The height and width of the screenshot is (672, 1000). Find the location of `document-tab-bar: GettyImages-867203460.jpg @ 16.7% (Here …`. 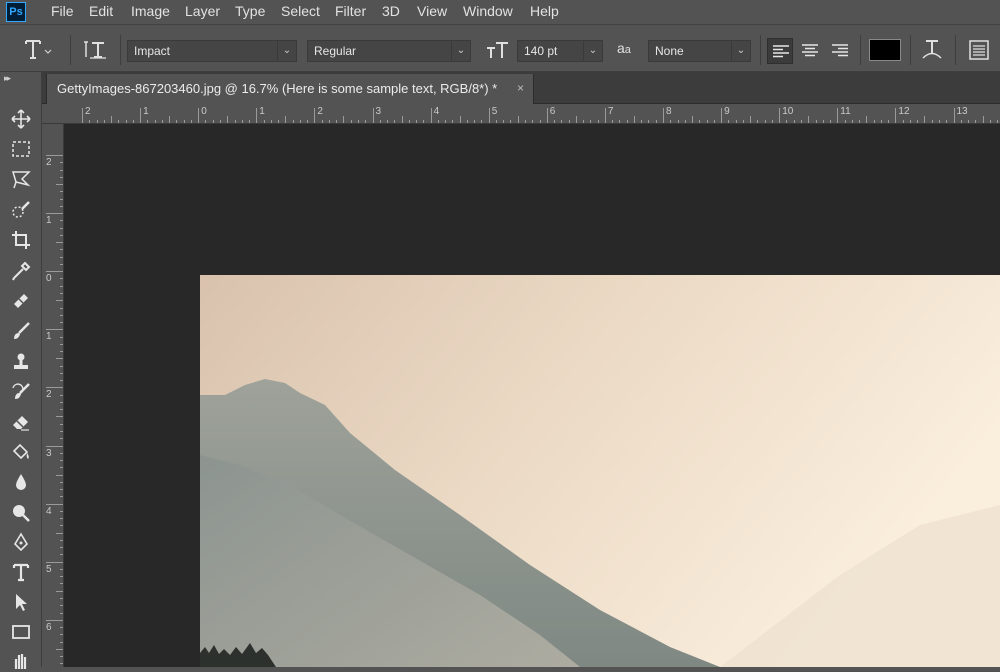

document-tab-bar: GettyImages-867203460.jpg @ 16.7% (Here … is located at coordinates (521, 88).